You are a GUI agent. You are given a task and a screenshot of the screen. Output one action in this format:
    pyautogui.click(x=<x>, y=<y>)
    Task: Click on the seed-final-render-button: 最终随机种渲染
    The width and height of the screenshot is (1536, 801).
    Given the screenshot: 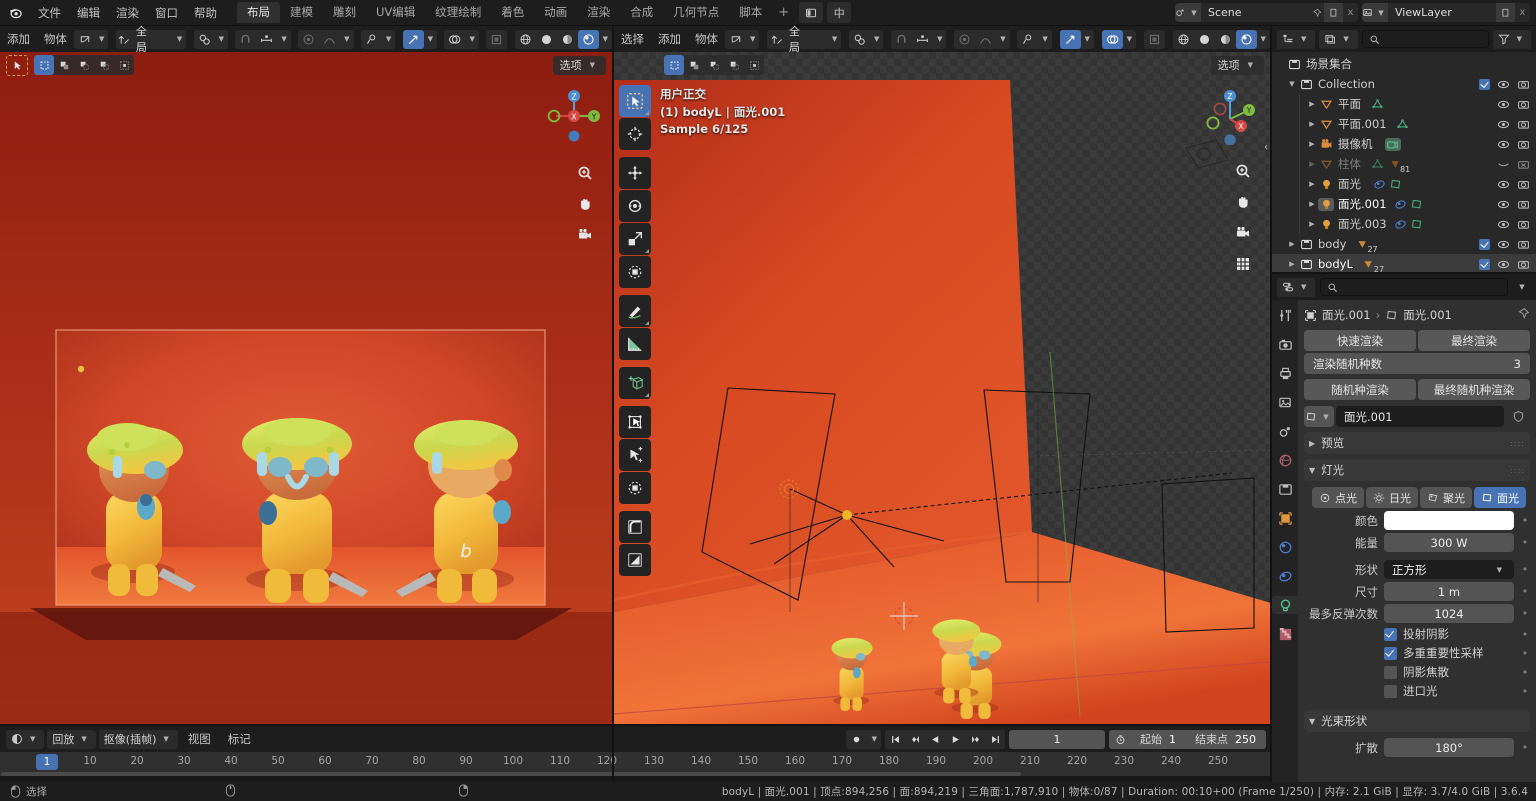 What is the action you would take?
    pyautogui.click(x=1474, y=389)
    